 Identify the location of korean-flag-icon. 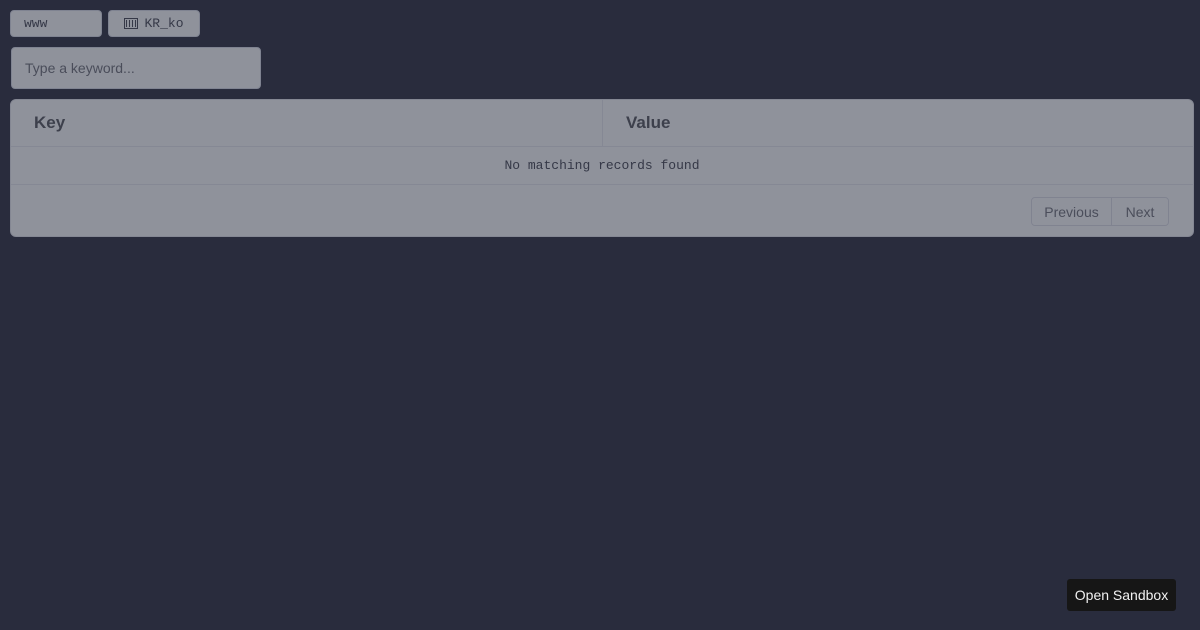
(131, 23).